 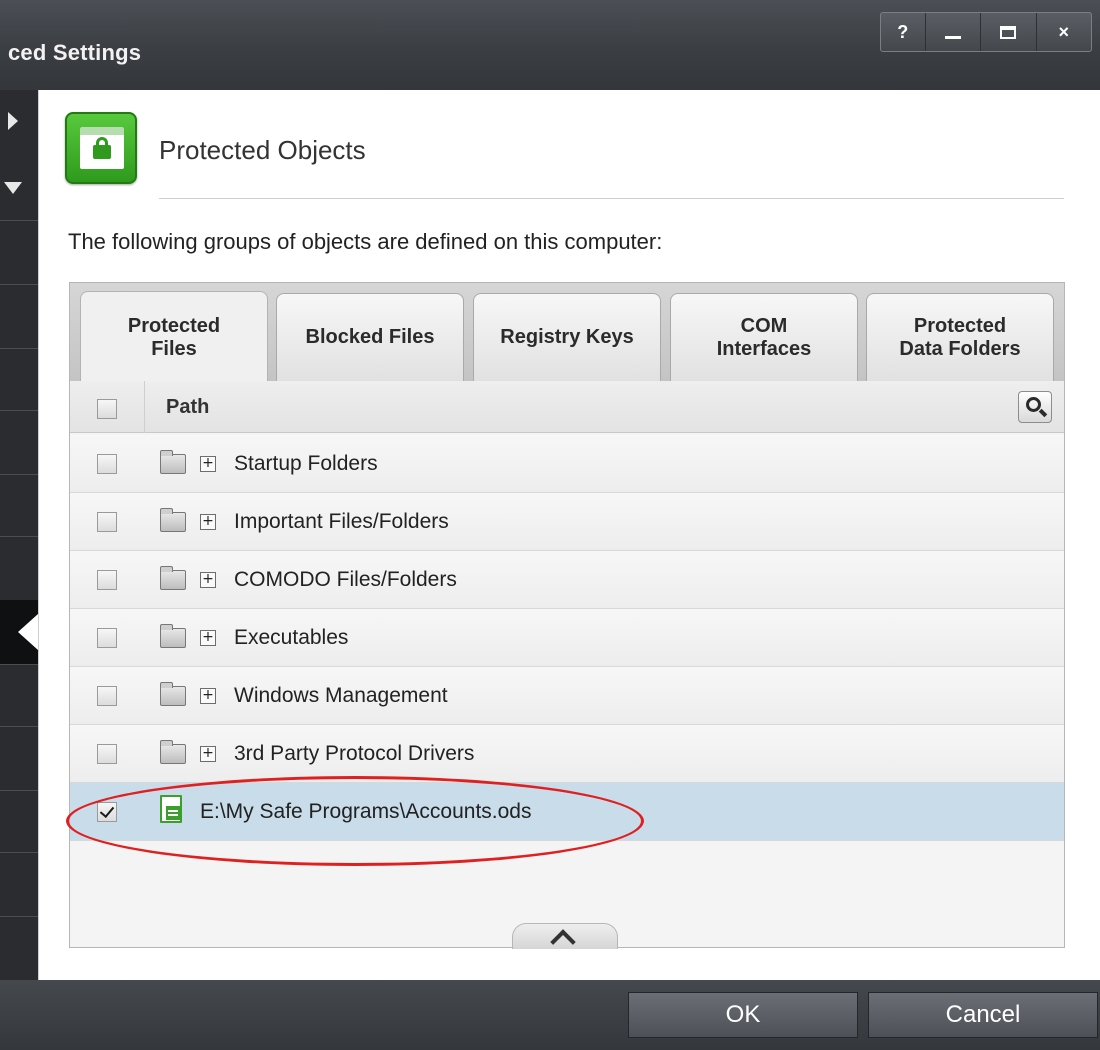 I want to click on window-title: ced Settings, so click(x=75, y=52).